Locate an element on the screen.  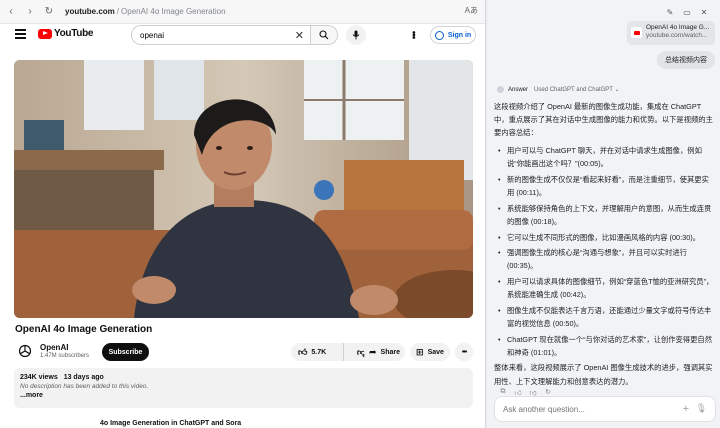
upload-age: 13 days ago is located at coordinates (83, 377).